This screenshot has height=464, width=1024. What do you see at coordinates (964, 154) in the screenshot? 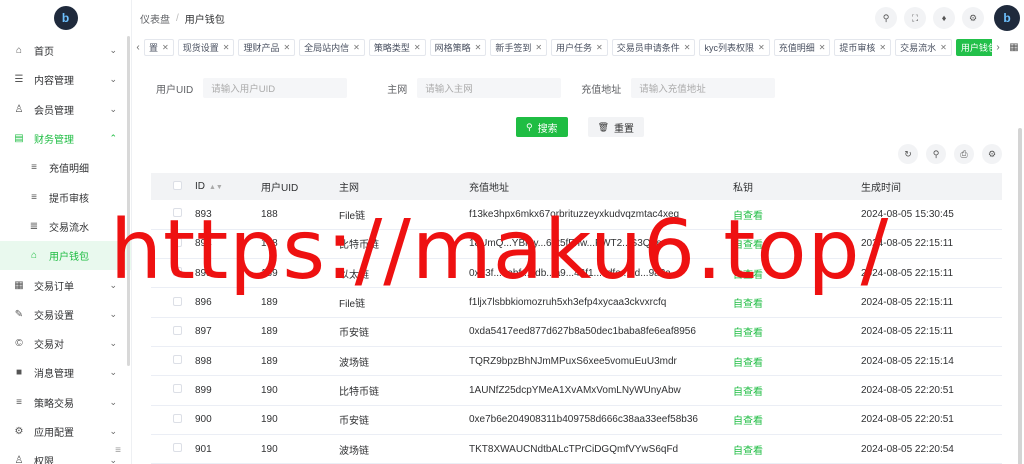
I see `print-icon: ⎙` at bounding box center [964, 154].